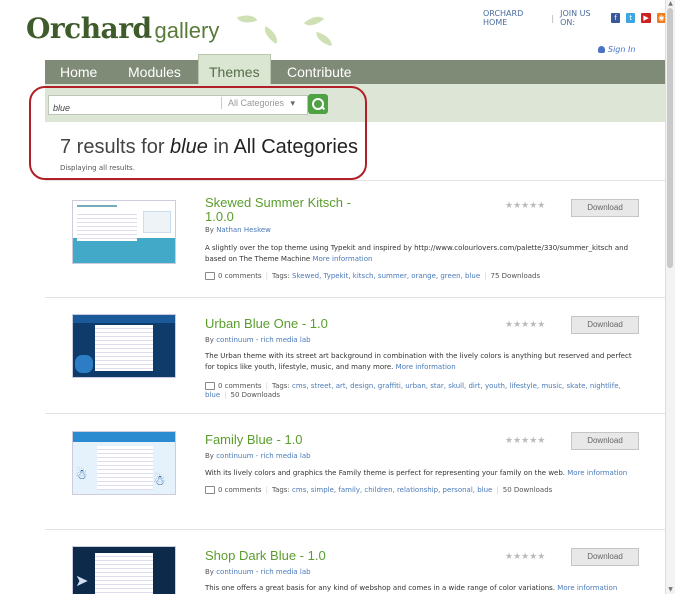 This screenshot has height=594, width=675. What do you see at coordinates (124, 570) in the screenshot?
I see `theme-thumbnail: ➤` at bounding box center [124, 570].